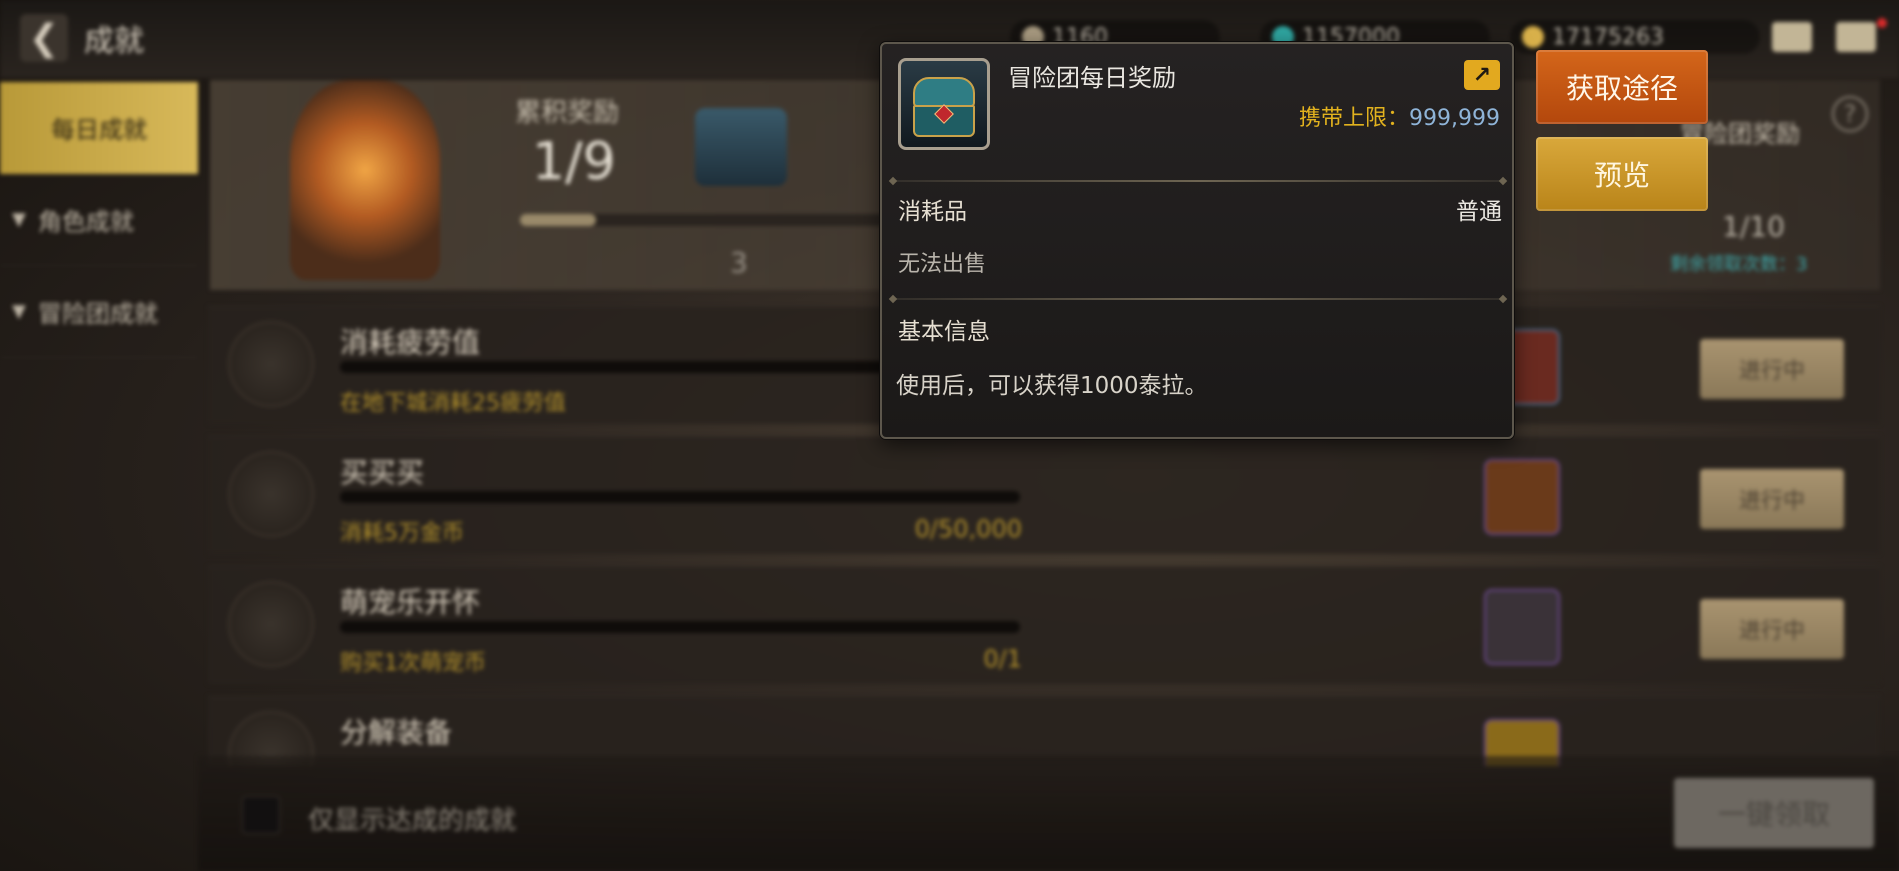  Describe the element at coordinates (944, 332) in the screenshot. I see `basic-info-heading: 基本信息` at that location.